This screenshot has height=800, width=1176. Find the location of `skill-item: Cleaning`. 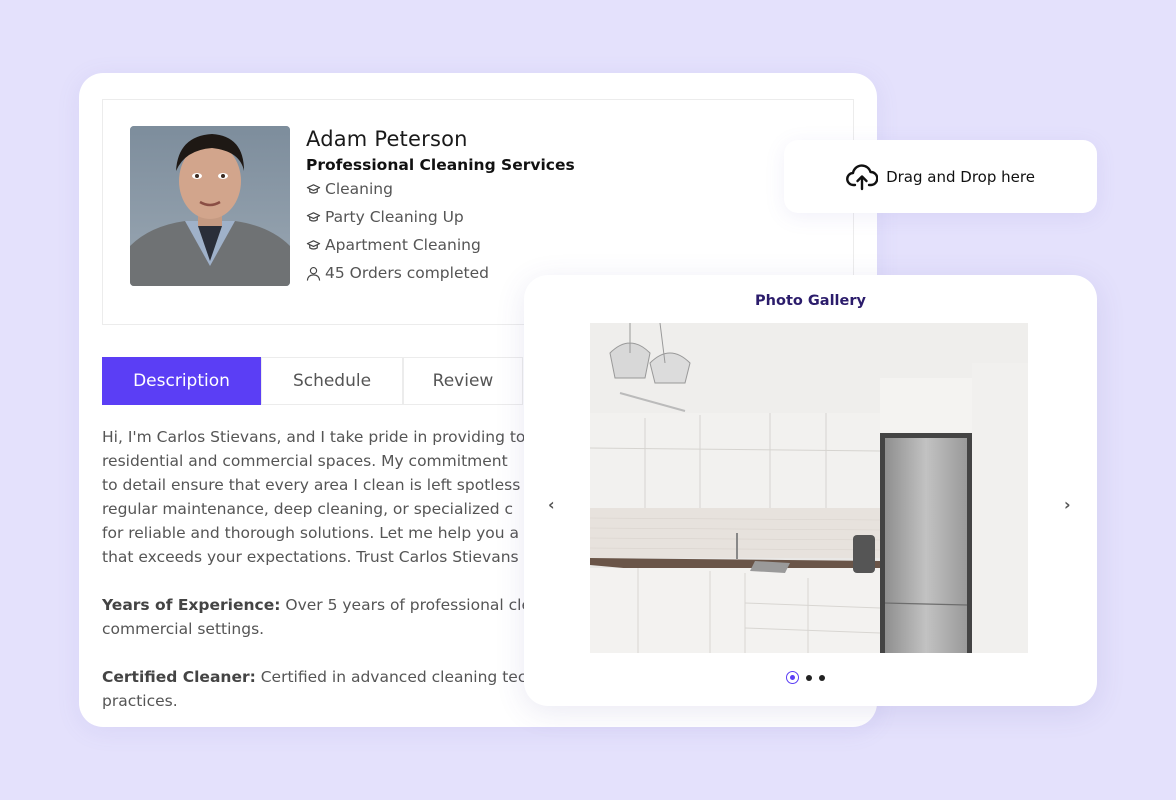

skill-item: Cleaning is located at coordinates (440, 189).